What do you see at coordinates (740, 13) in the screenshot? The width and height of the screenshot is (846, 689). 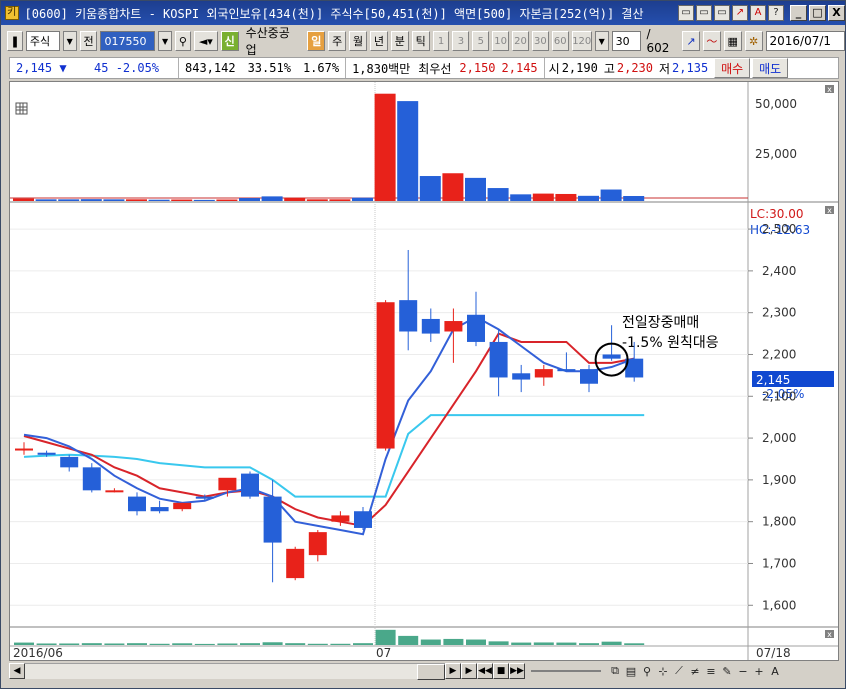 I see `link-icon: ↗` at bounding box center [740, 13].